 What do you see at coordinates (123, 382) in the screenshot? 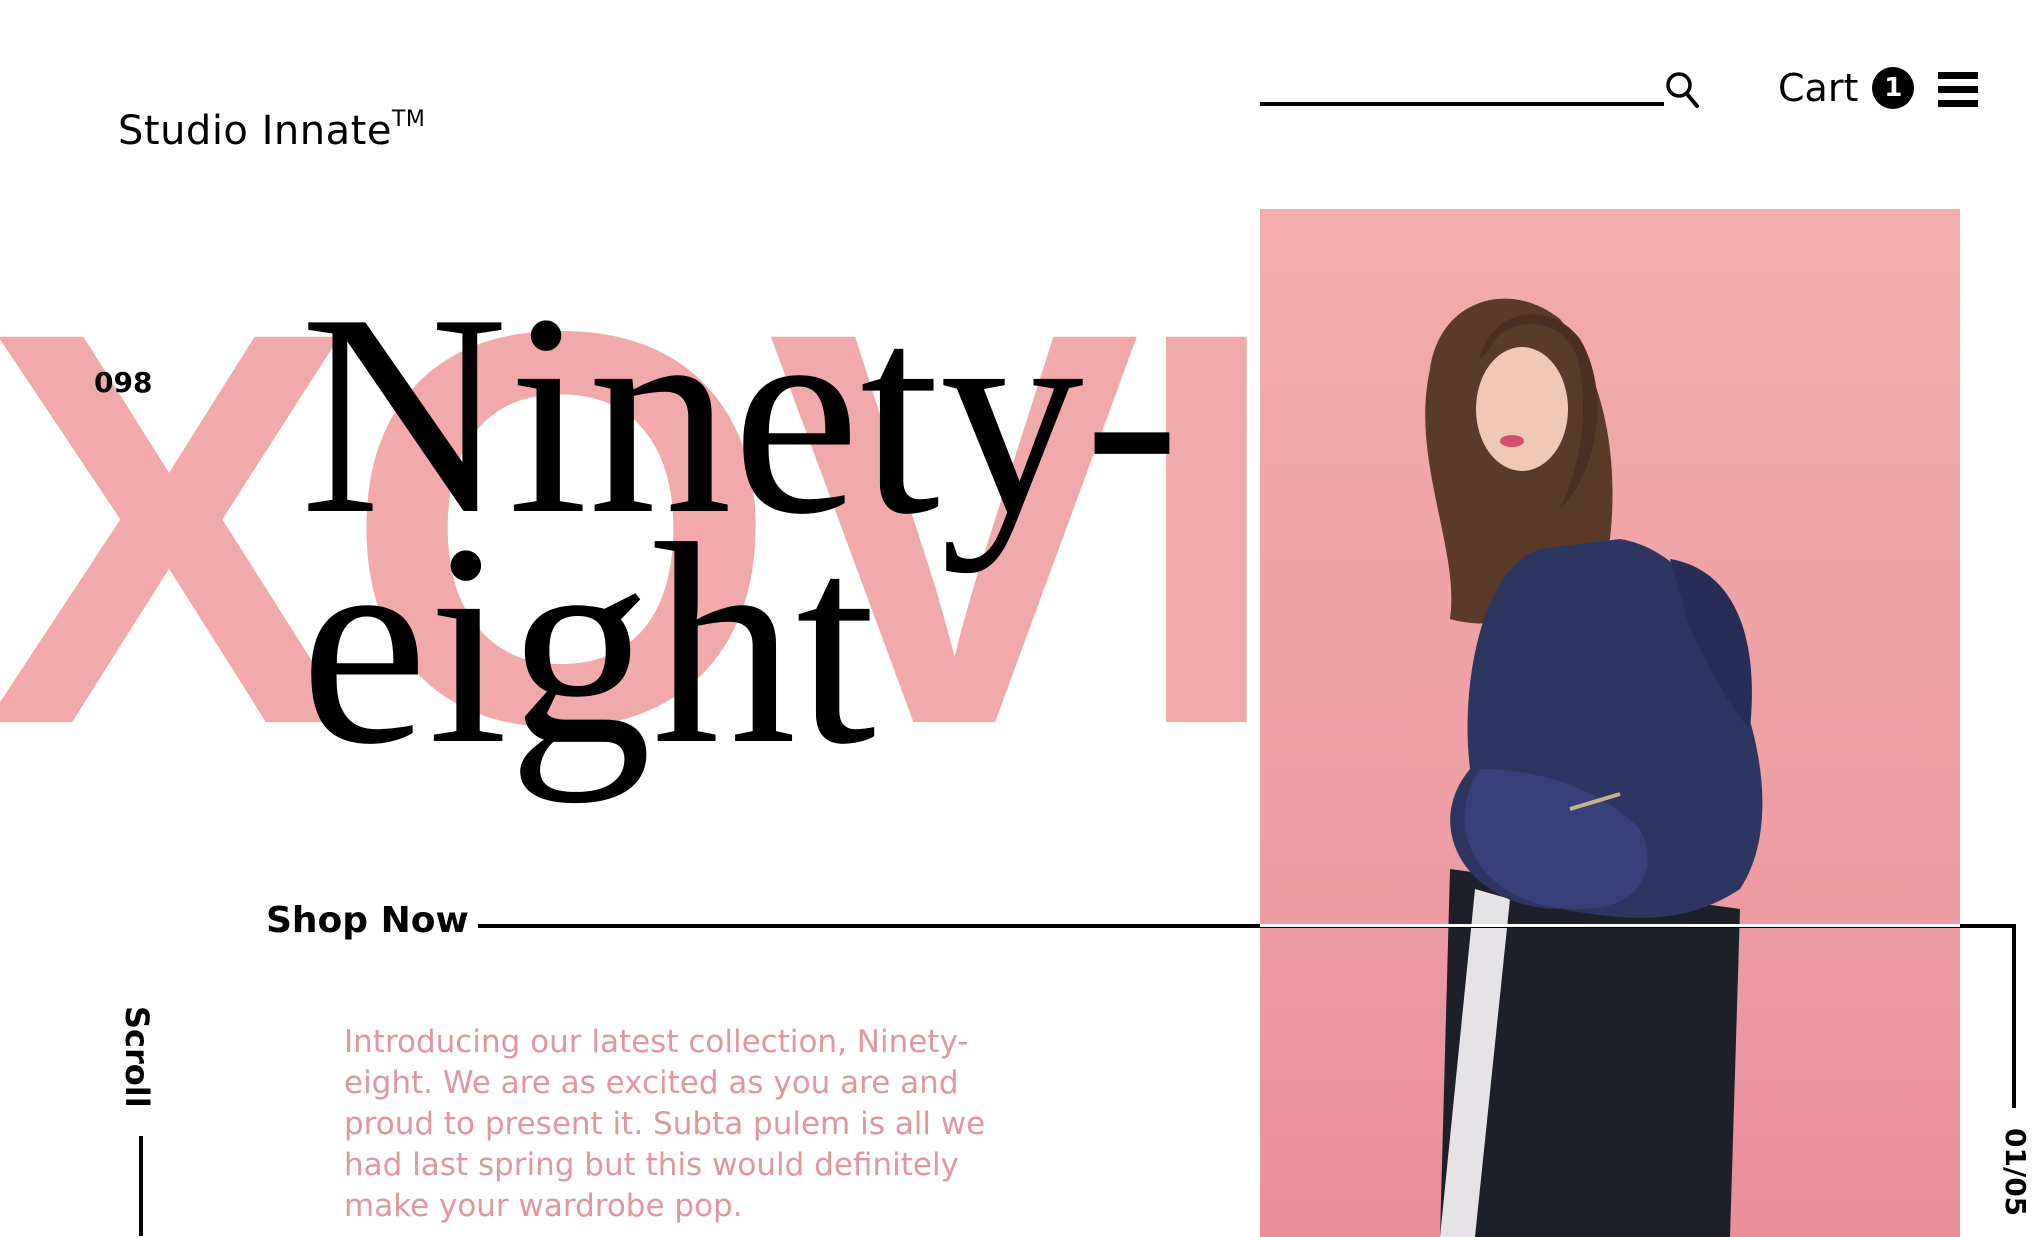
I see `collection-number: 098` at bounding box center [123, 382].